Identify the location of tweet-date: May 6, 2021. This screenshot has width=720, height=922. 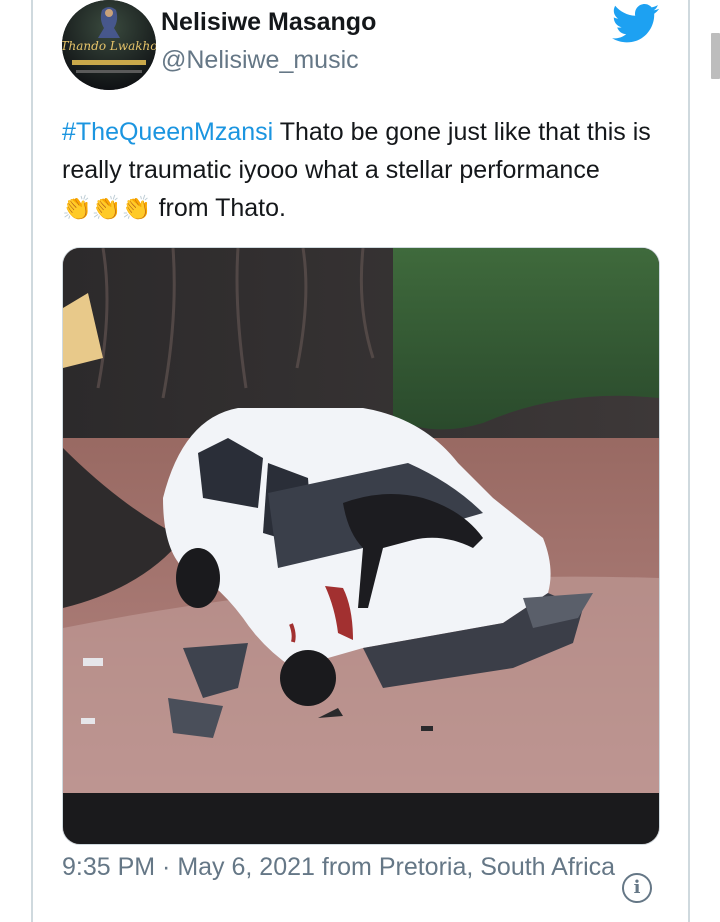
(246, 867).